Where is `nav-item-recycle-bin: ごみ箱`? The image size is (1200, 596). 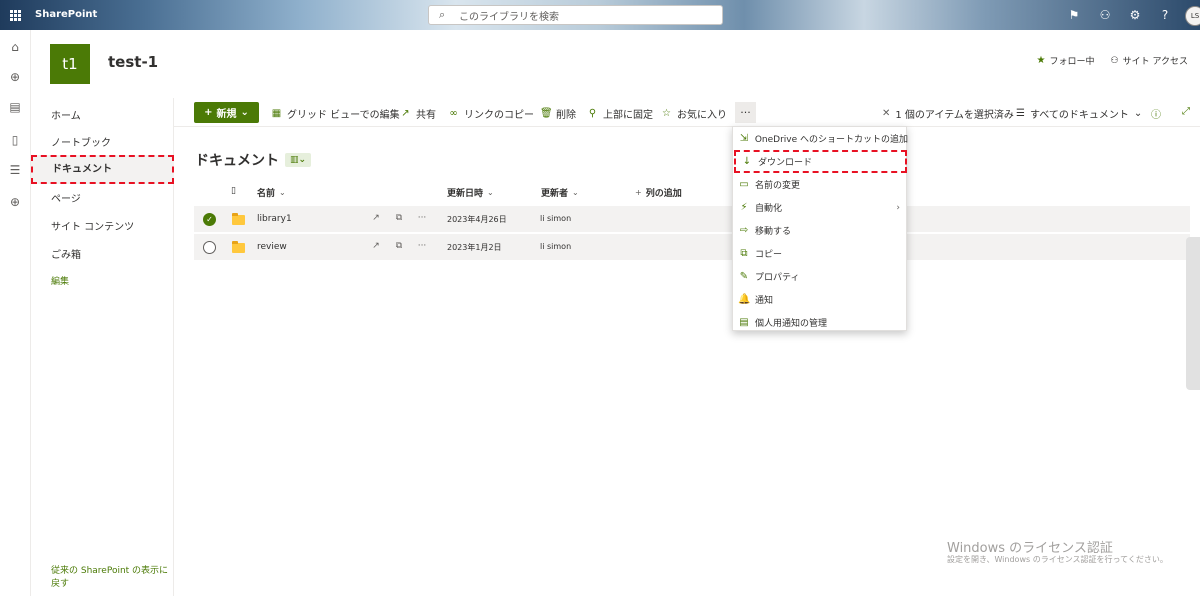
nav-item-recycle-bin: ごみ箱 is located at coordinates (66, 253).